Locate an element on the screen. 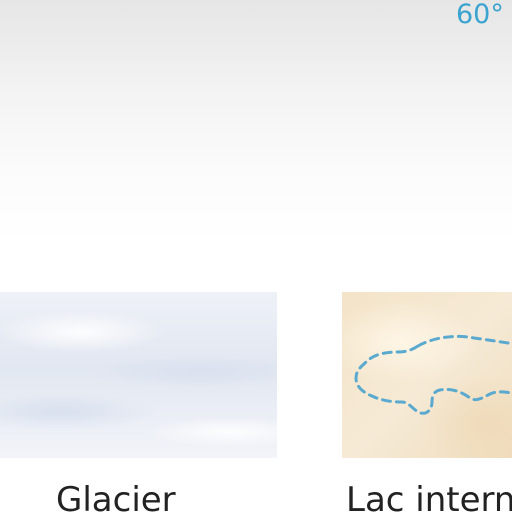 Image resolution: width=512 pixels, height=512 pixels. lake-outline-map is located at coordinates (433, 374).